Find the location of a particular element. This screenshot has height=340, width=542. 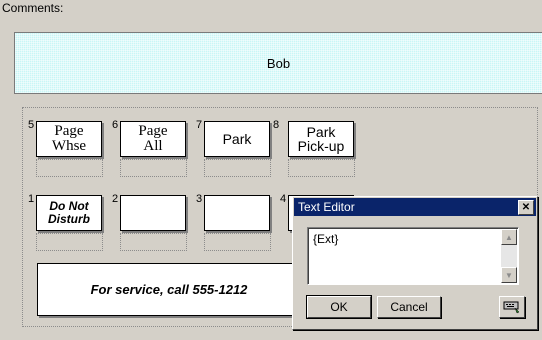

key-number: 1 is located at coordinates (31, 199).